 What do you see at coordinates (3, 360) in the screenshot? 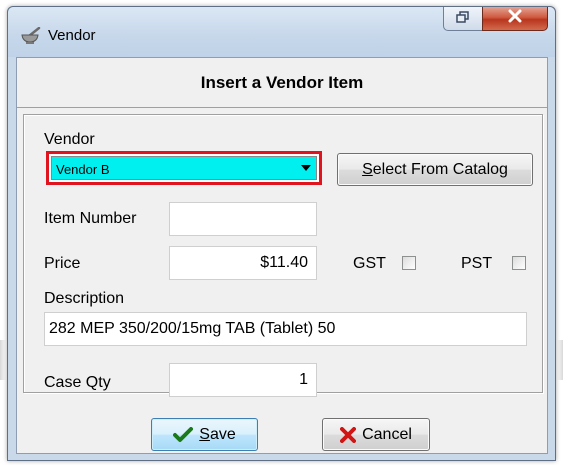
I see `background-edge-left` at bounding box center [3, 360].